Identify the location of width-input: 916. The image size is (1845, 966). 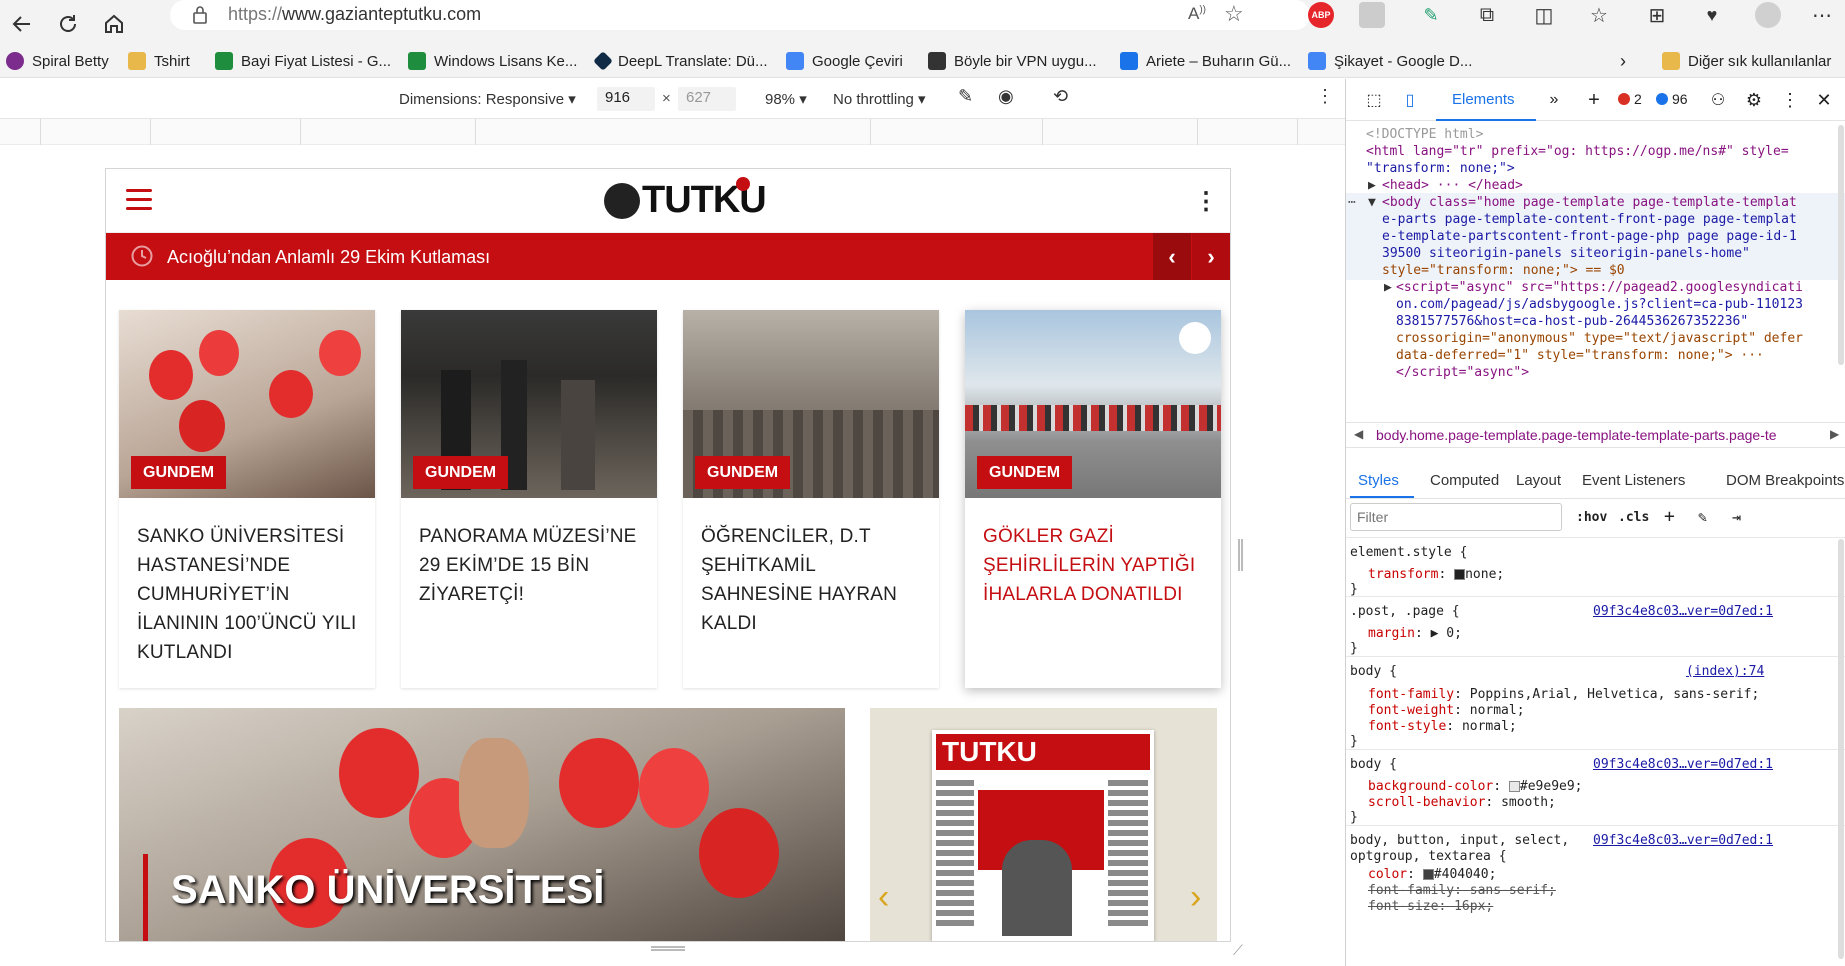
(626, 99).